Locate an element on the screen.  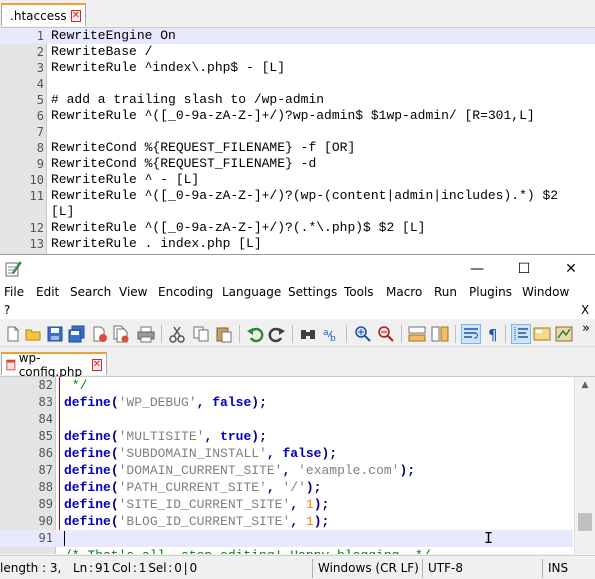
zoom-out-icon is located at coordinates (386, 334).